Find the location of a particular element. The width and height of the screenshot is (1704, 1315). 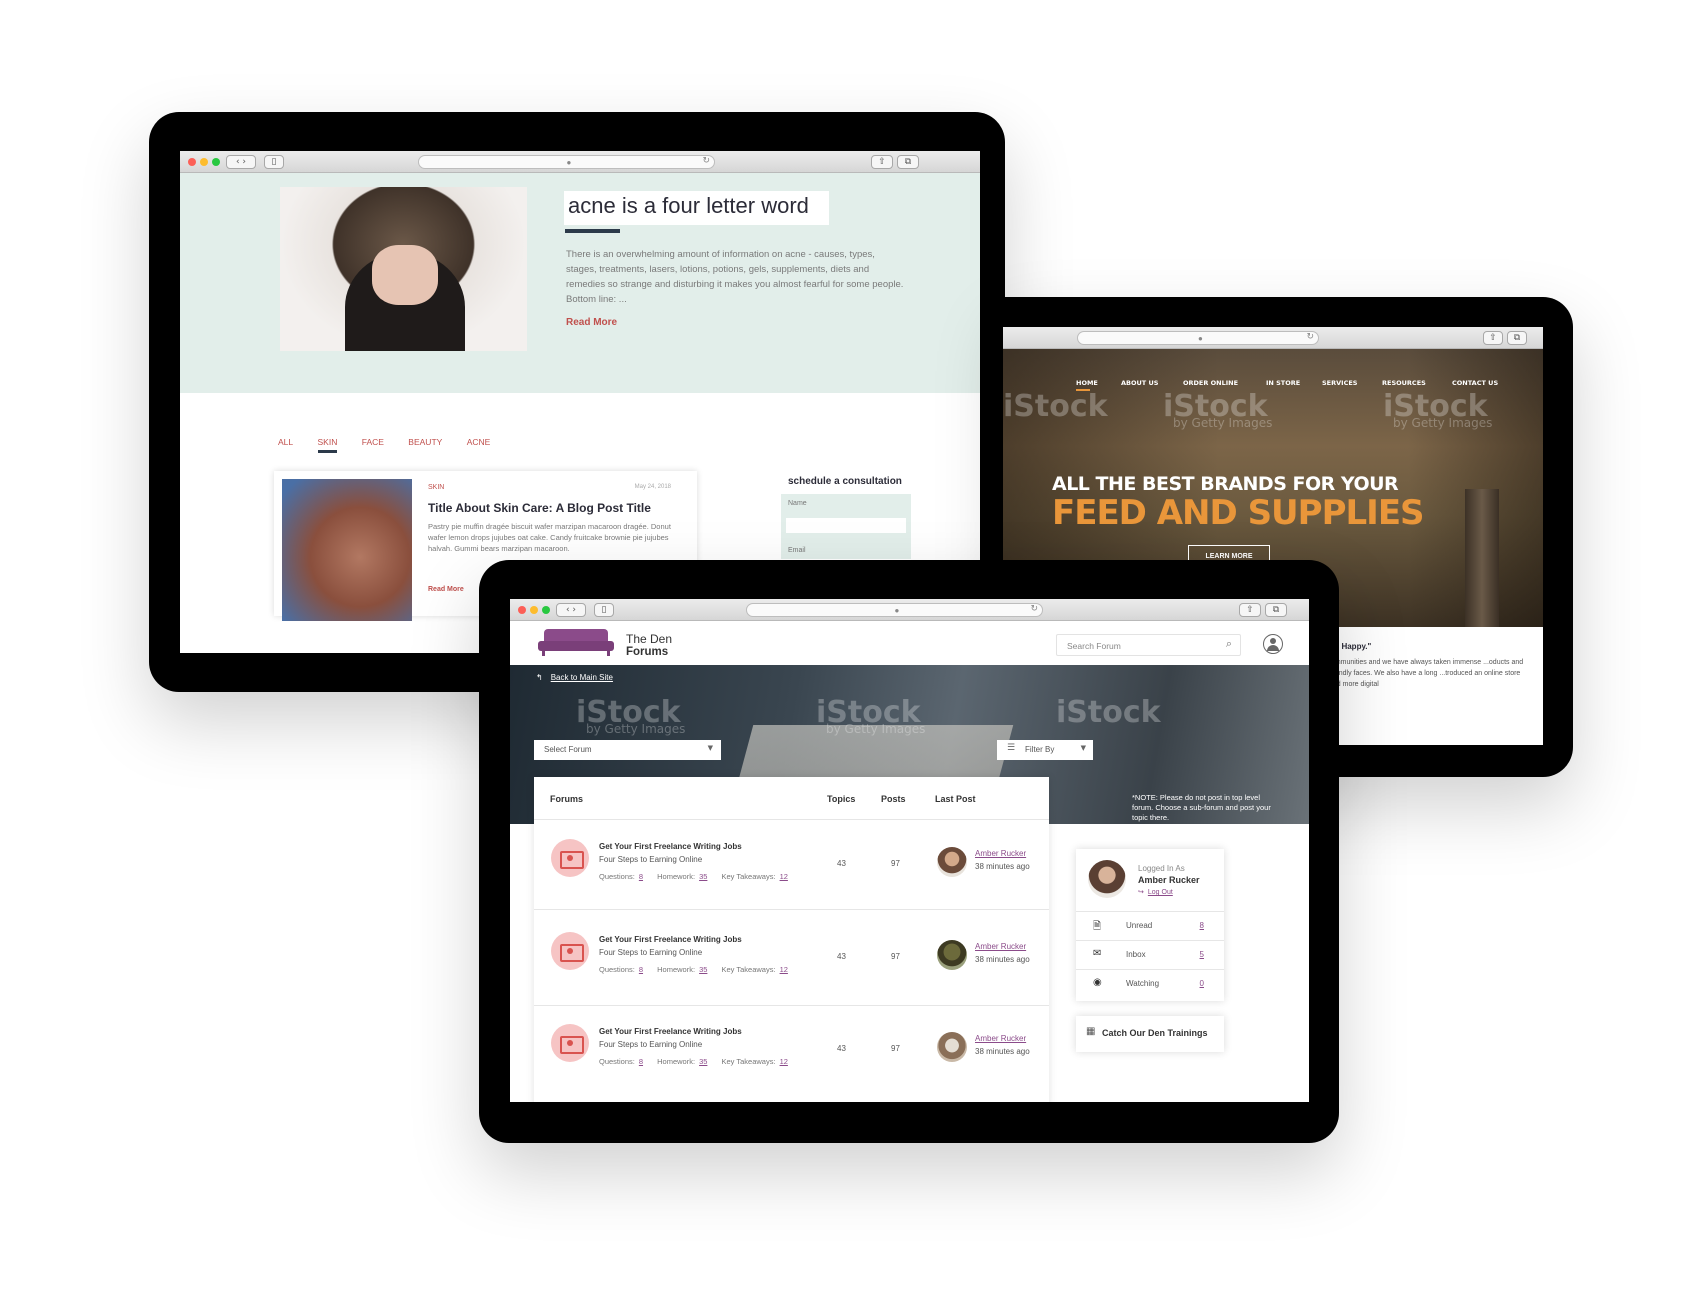

category-all: ALL is located at coordinates (285, 442).